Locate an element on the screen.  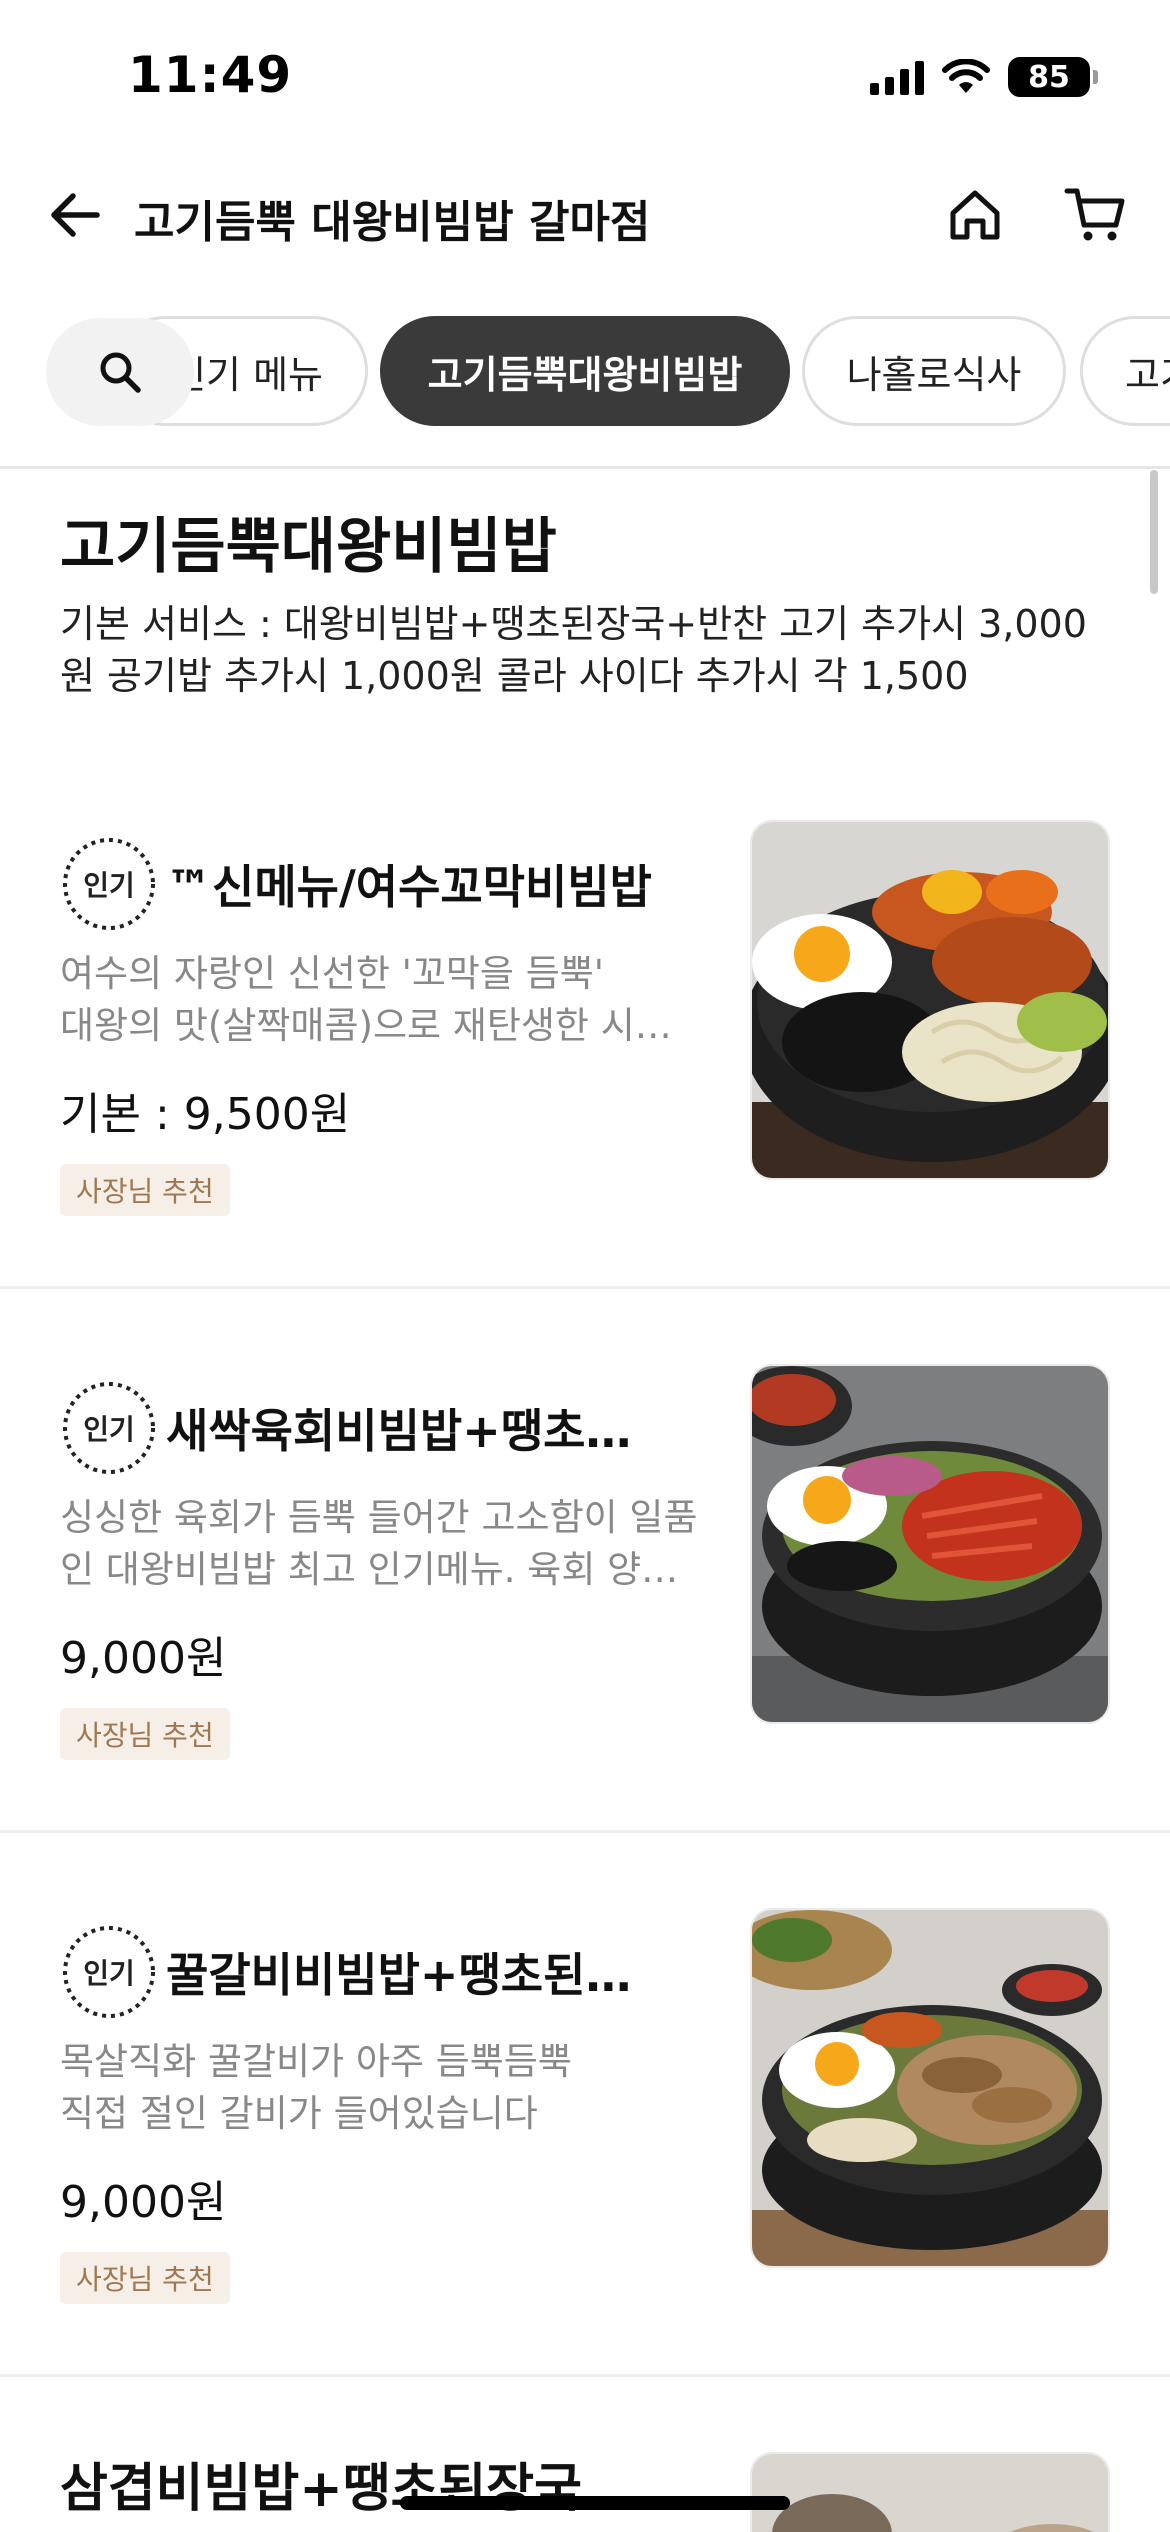
category-tabs: 인기 메뉴 고기듬뿍대왕비빔밥 나홀로식사 고기 is located at coordinates (585, 372).